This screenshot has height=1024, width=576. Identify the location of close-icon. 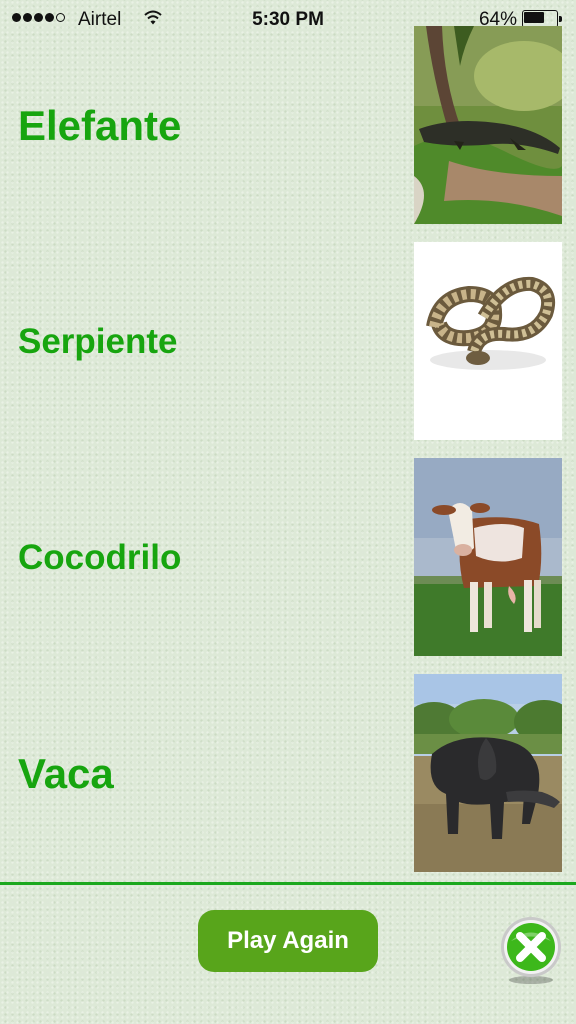
(531, 950).